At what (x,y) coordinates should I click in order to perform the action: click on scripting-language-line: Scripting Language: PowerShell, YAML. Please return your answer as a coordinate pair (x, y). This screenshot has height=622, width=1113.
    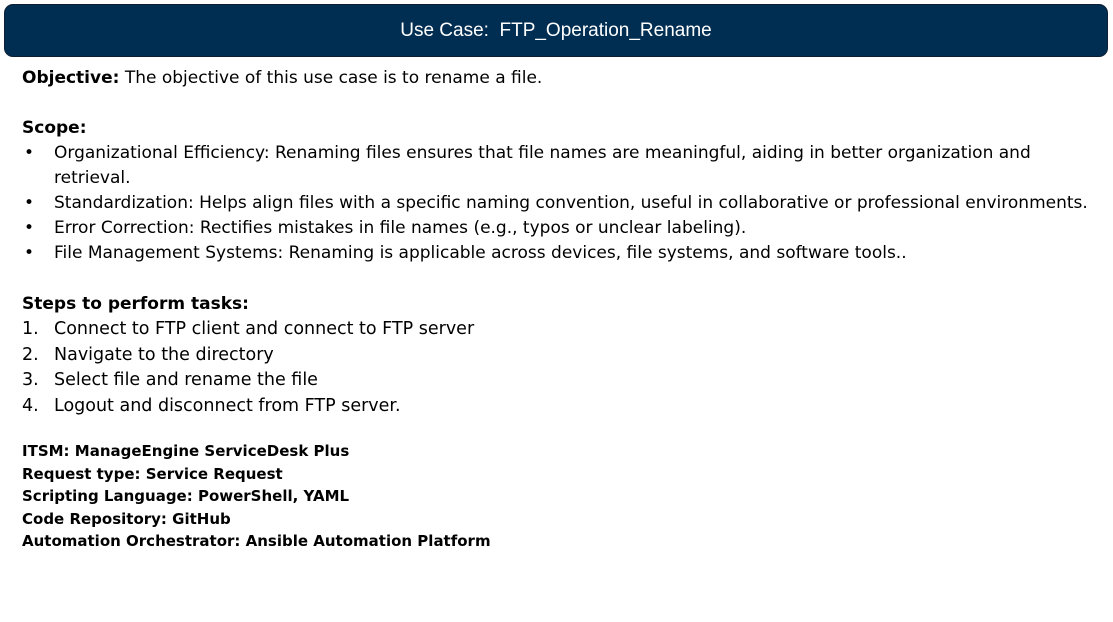
    Looking at the image, I should click on (186, 496).